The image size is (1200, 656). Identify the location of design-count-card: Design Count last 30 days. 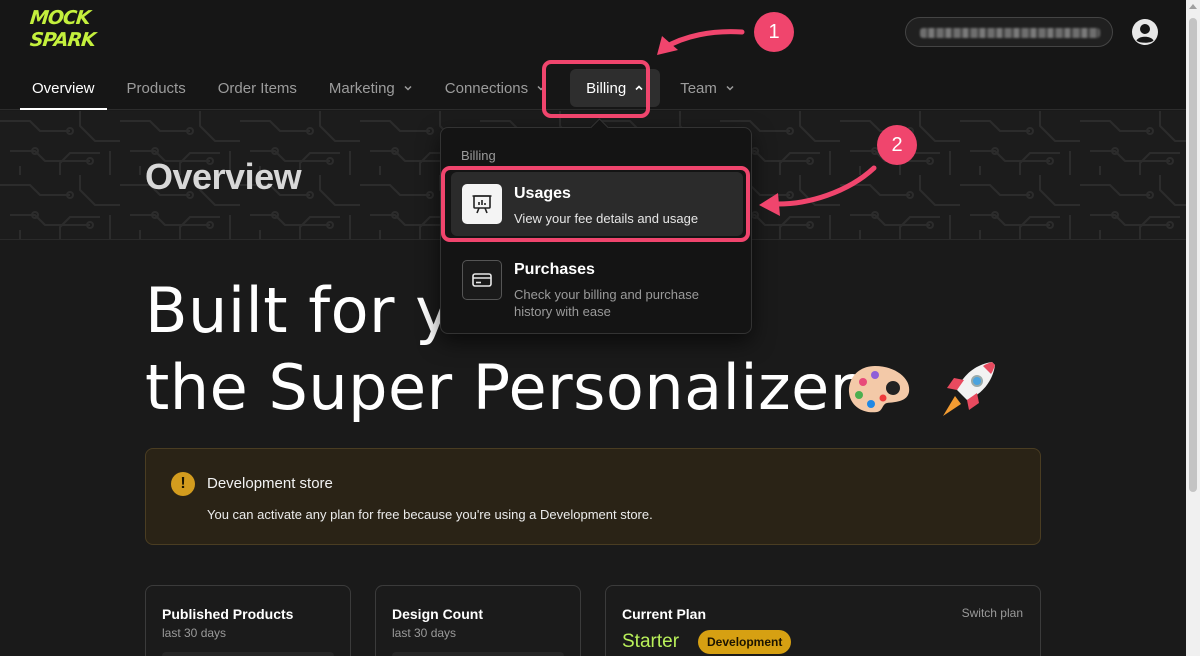
(478, 620).